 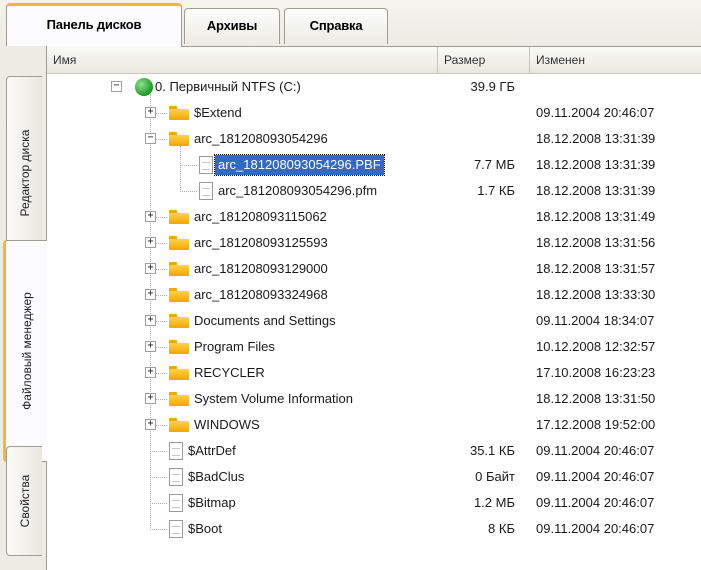 I want to click on file-name-label: RECYCLER, so click(x=229, y=372).